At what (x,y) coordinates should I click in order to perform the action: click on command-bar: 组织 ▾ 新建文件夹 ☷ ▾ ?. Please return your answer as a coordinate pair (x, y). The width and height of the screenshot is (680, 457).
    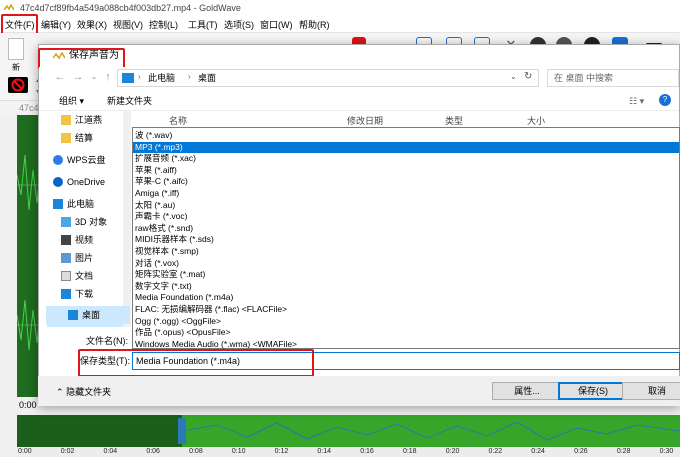
    Looking at the image, I should click on (359, 101).